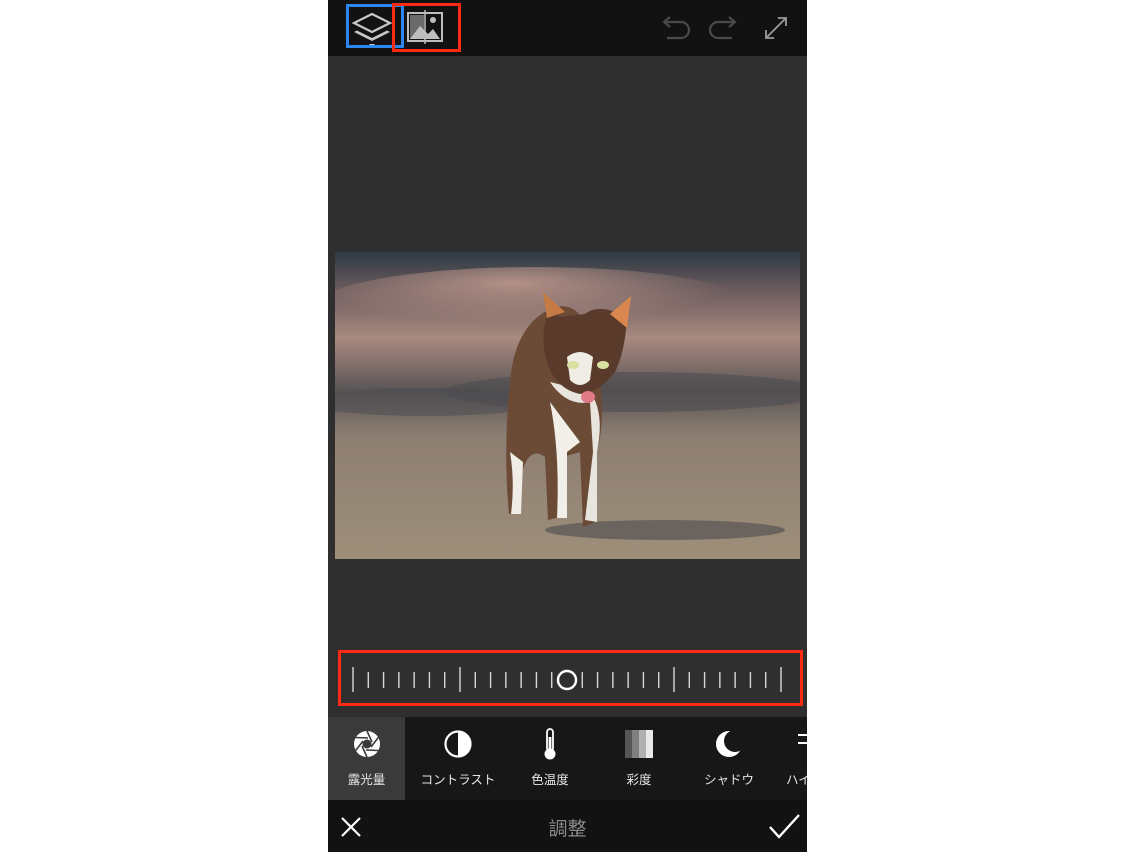  I want to click on slider-highlight, so click(570, 678).